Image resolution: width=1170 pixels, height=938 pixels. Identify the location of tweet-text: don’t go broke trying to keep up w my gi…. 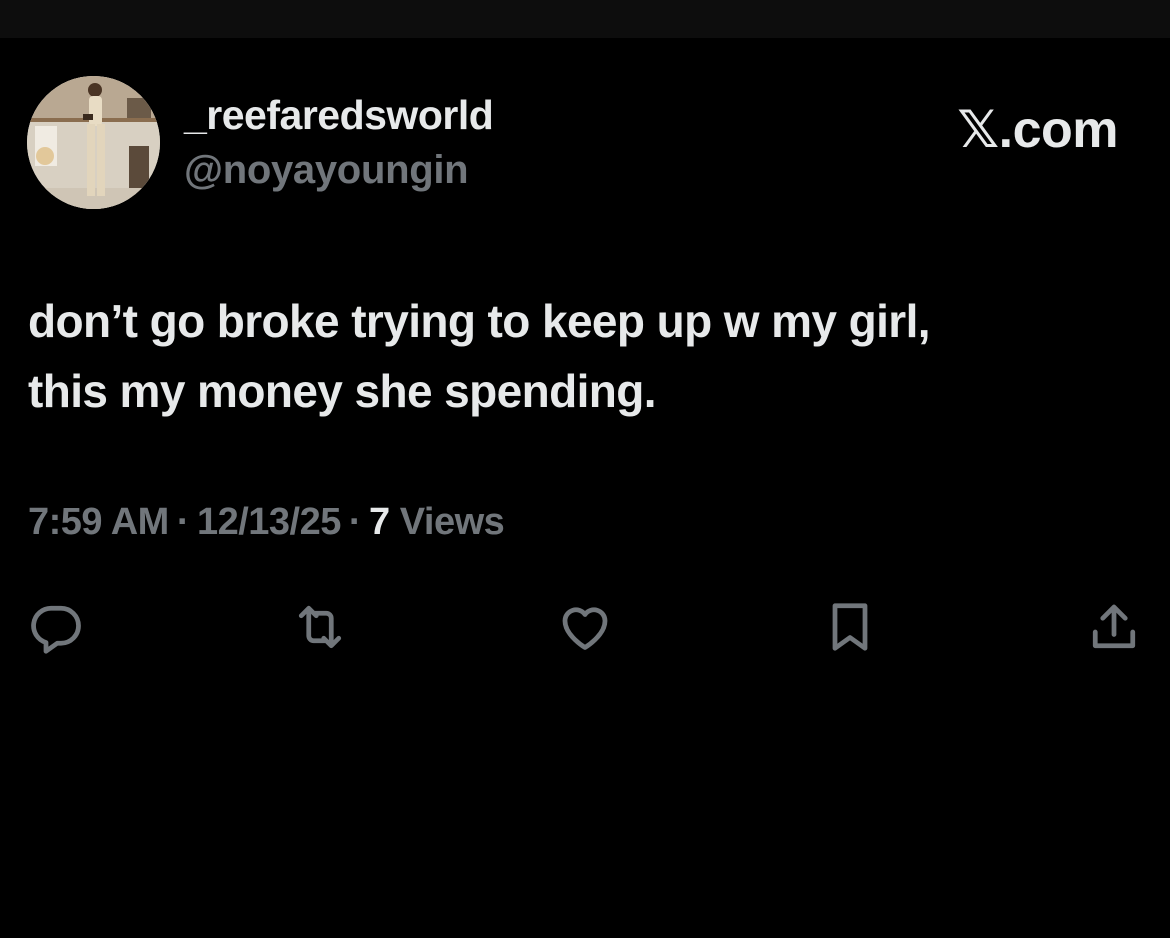
(578, 356).